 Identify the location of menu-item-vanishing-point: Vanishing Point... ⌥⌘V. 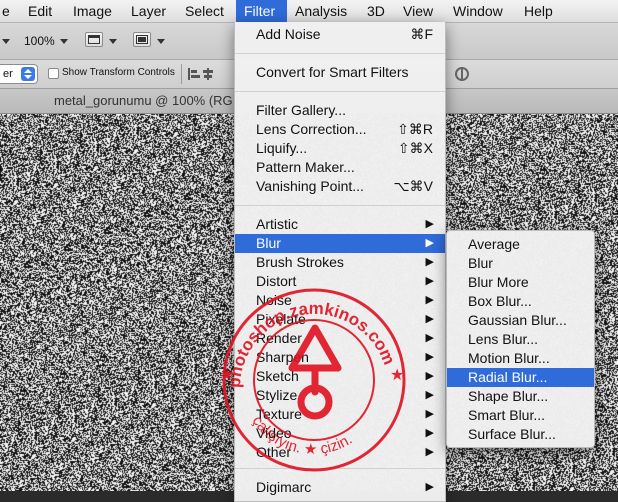
(340, 186).